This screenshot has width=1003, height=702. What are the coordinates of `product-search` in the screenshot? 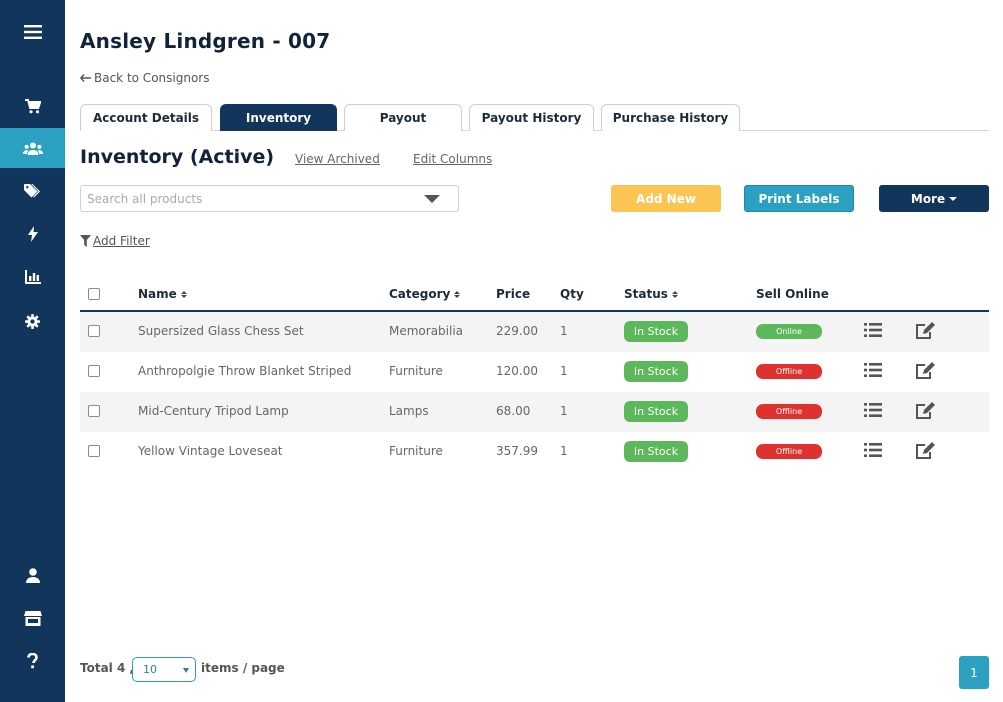 It's located at (269, 198).